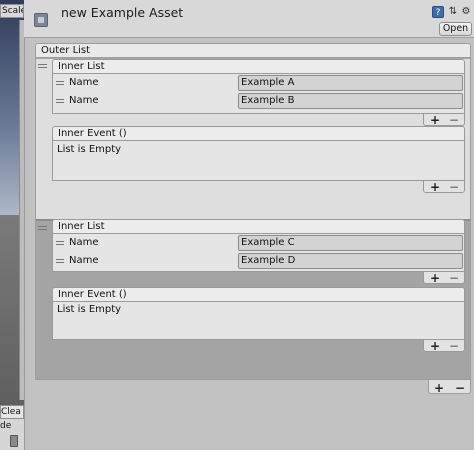 The height and width of the screenshot is (450, 474). What do you see at coordinates (12, 11) in the screenshot?
I see `scale-label: Scale` at bounding box center [12, 11].